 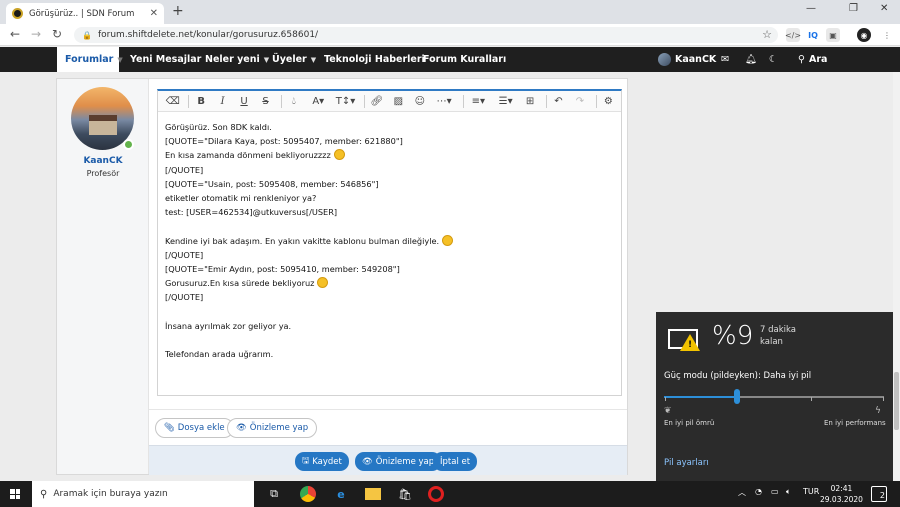 What do you see at coordinates (85, 13) in the screenshot?
I see `browser-tab: Görüşürüz.. | SDN Forum ✕` at bounding box center [85, 13].